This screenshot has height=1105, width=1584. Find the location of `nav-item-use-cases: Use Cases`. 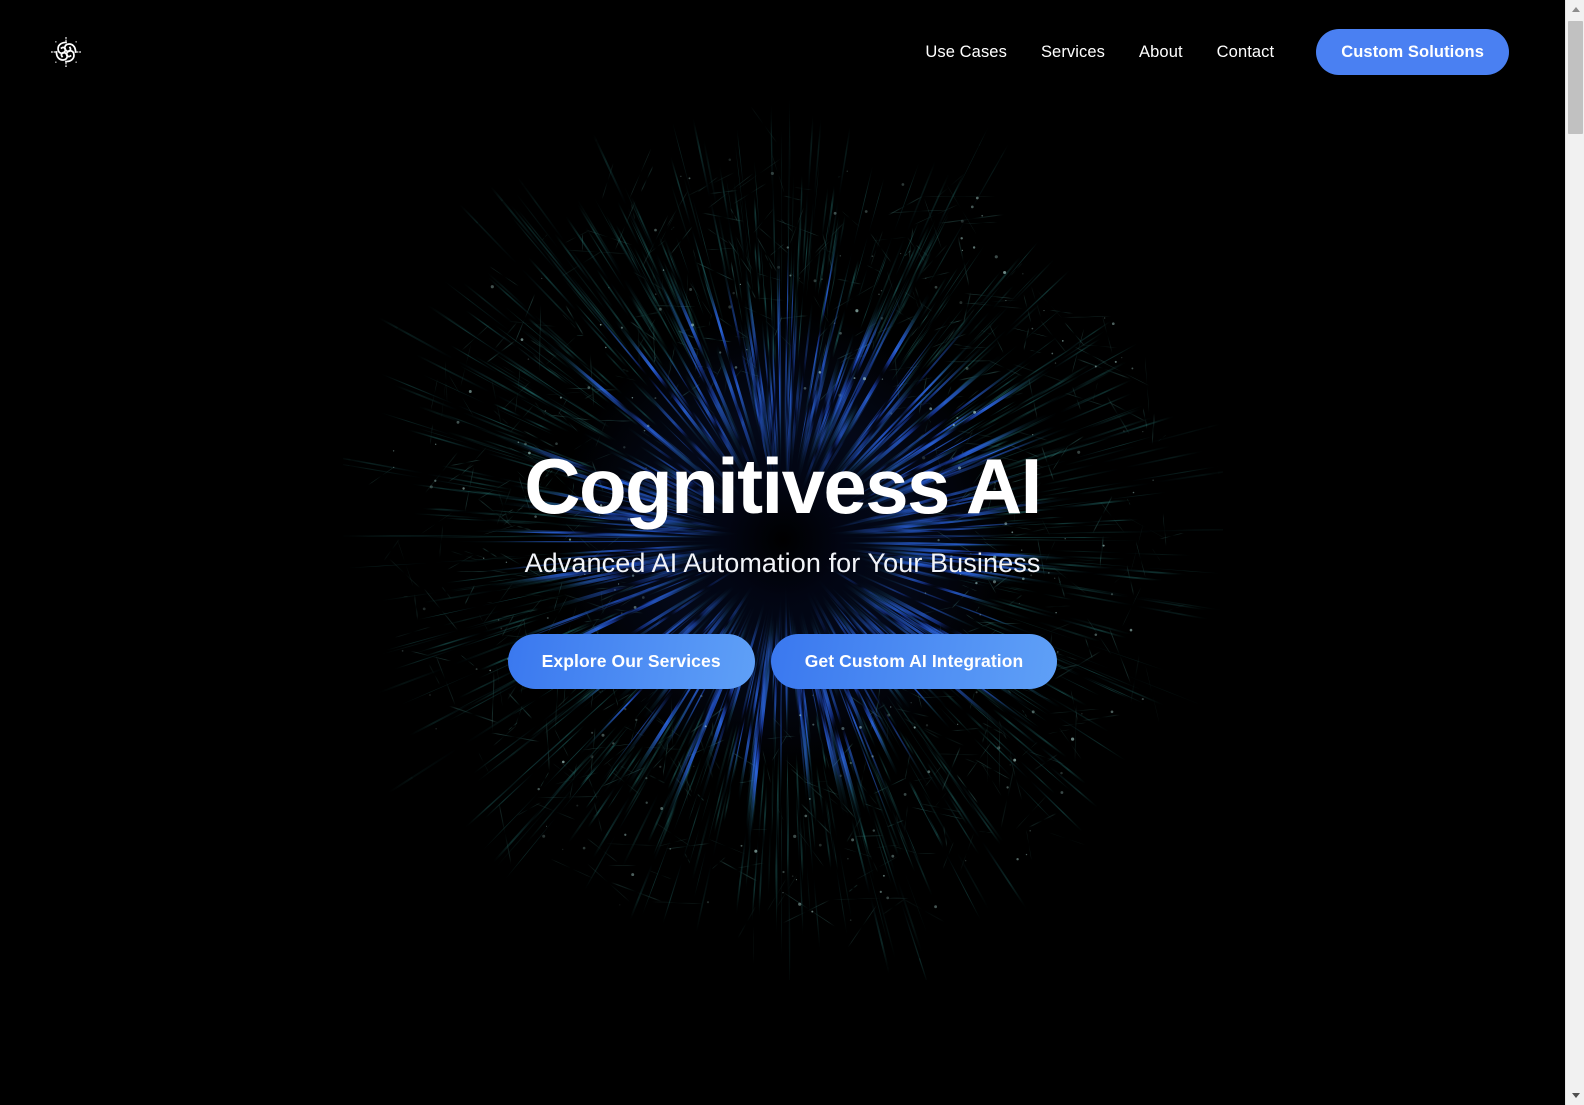

nav-item-use-cases: Use Cases is located at coordinates (966, 52).